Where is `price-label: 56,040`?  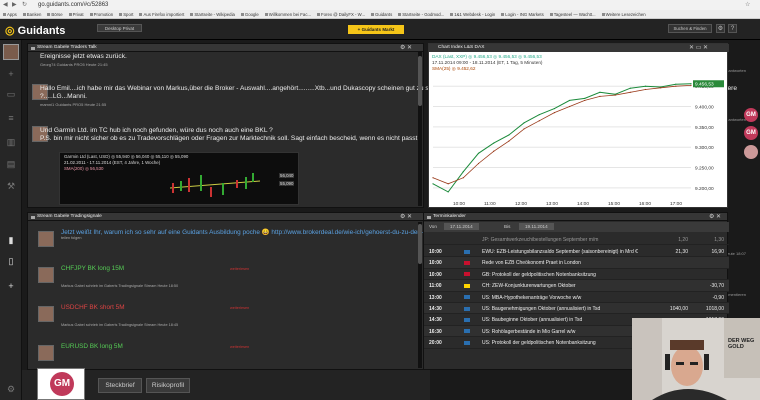 price-label: 56,040 is located at coordinates (287, 175).